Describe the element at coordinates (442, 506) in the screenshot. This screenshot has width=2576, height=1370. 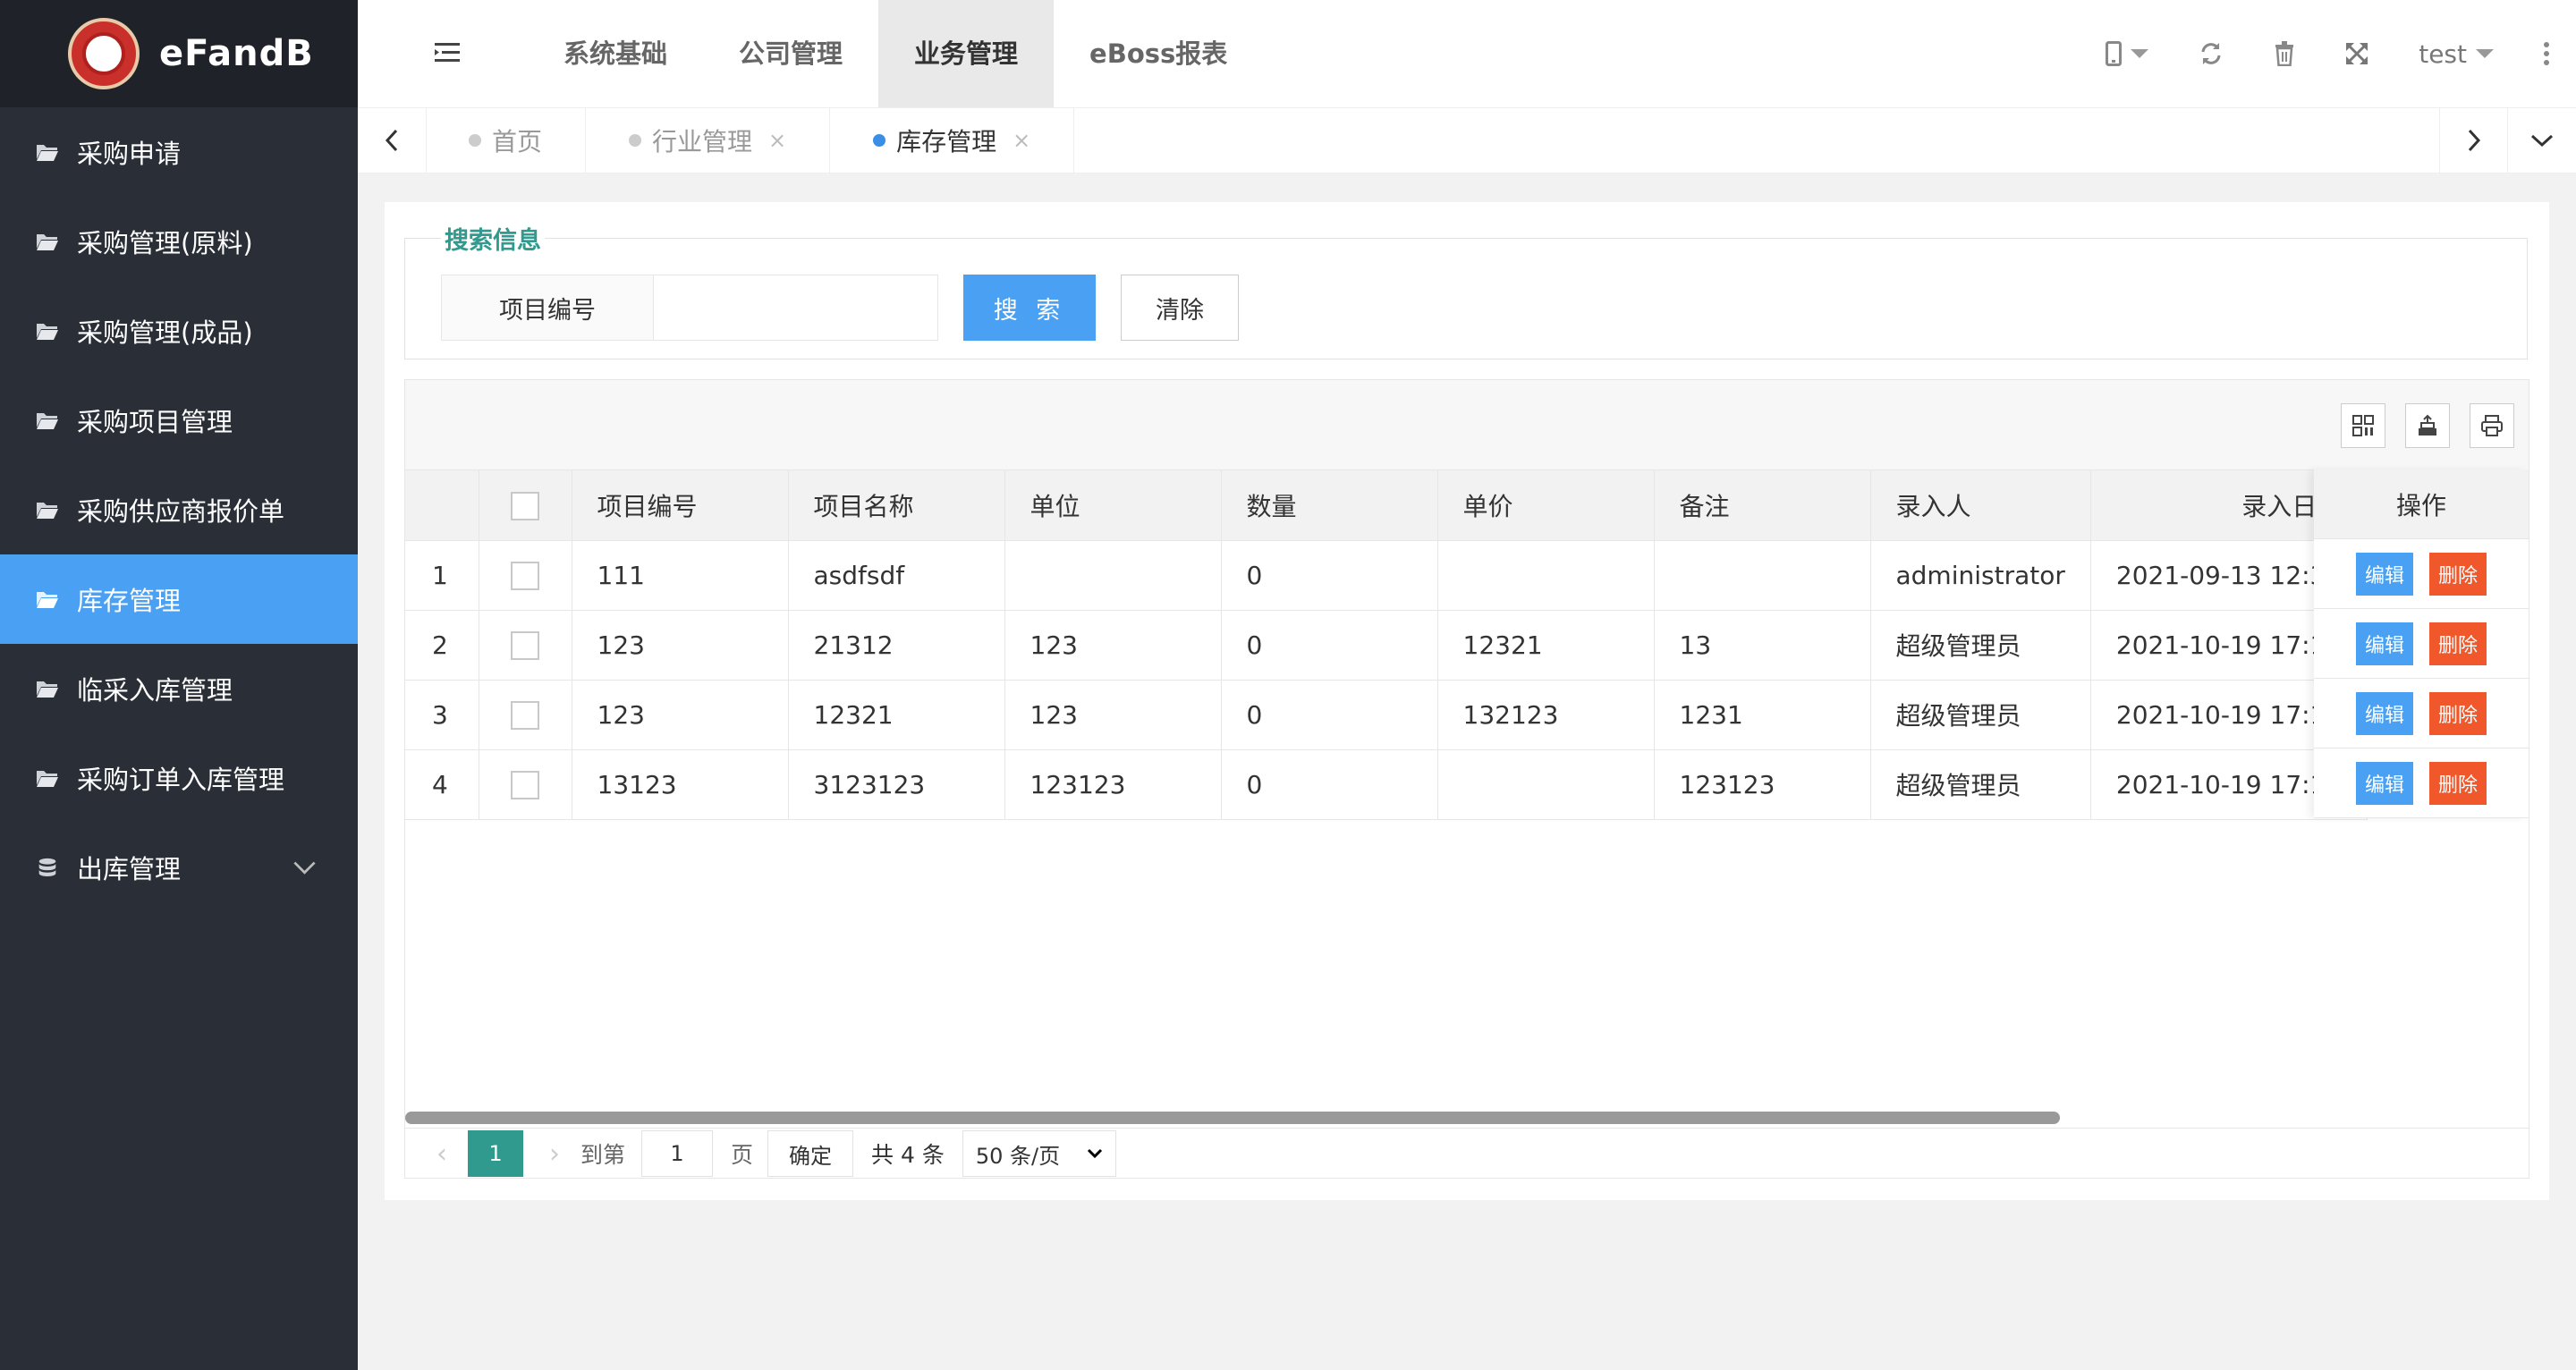
I see `index-header` at that location.